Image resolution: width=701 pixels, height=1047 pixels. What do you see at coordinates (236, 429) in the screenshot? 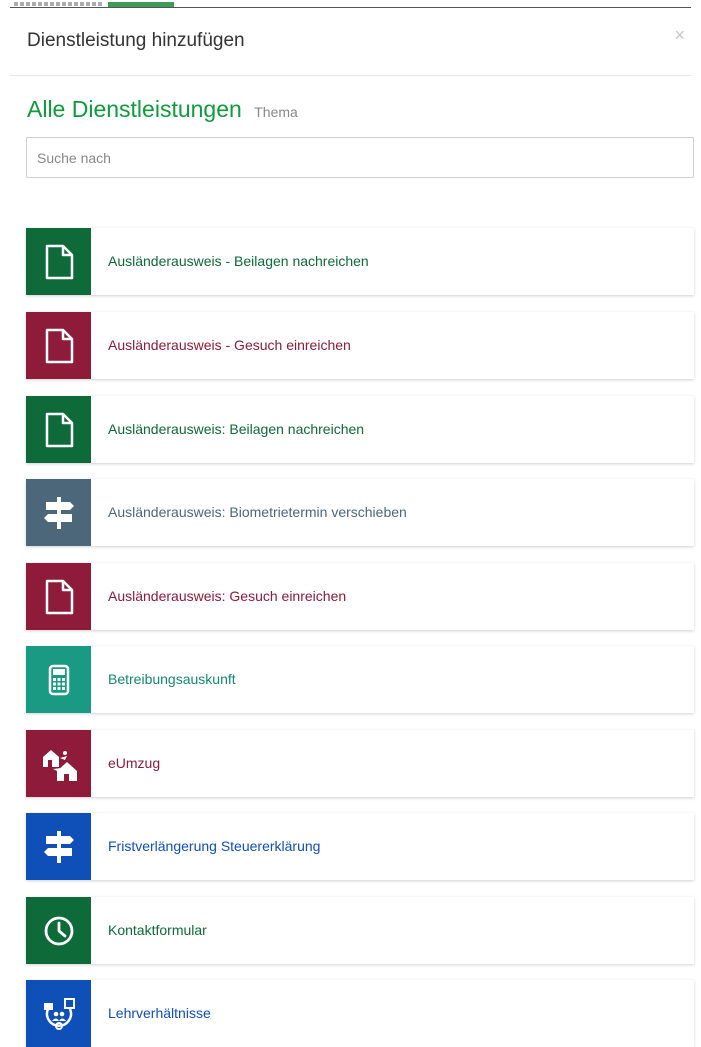
I see `service-label: Ausländerausweis: Beilagen nachreichen` at bounding box center [236, 429].